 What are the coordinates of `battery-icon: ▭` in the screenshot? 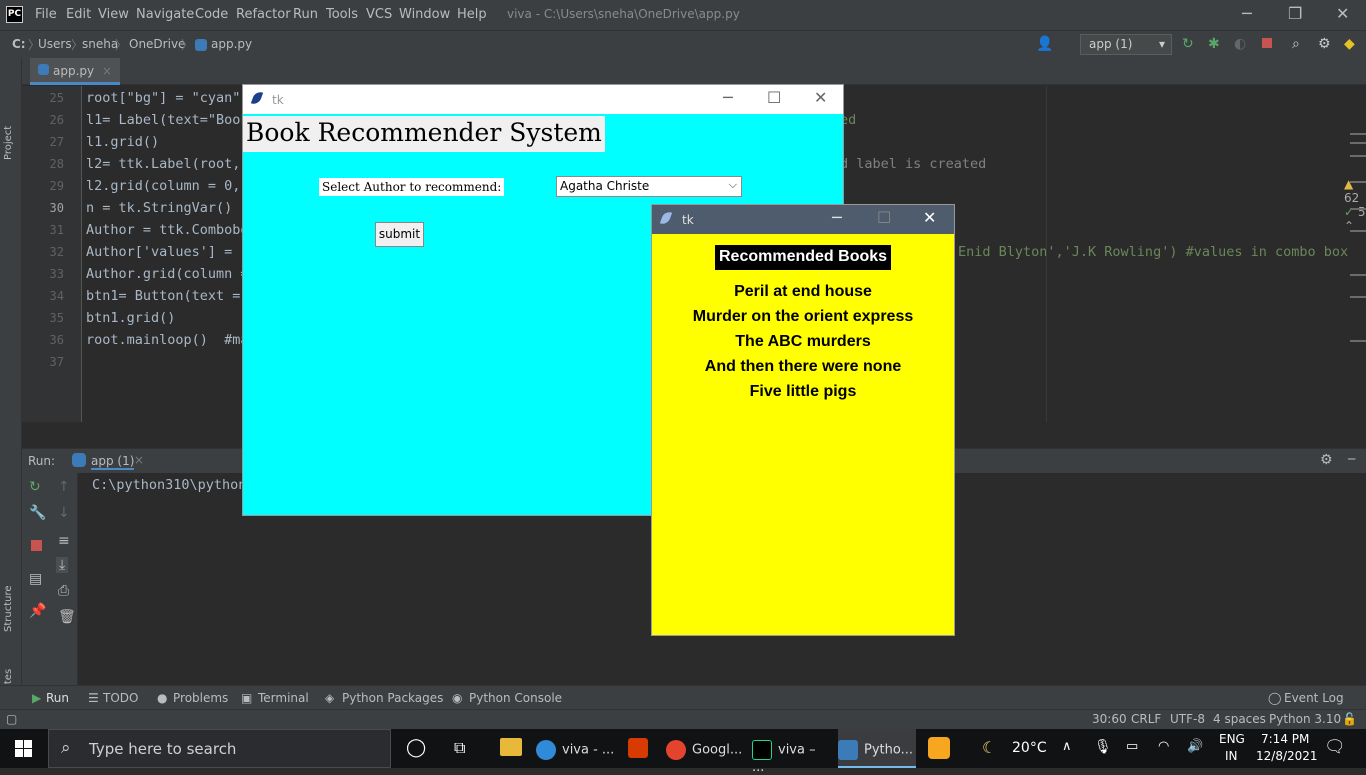 It's located at (1132, 746).